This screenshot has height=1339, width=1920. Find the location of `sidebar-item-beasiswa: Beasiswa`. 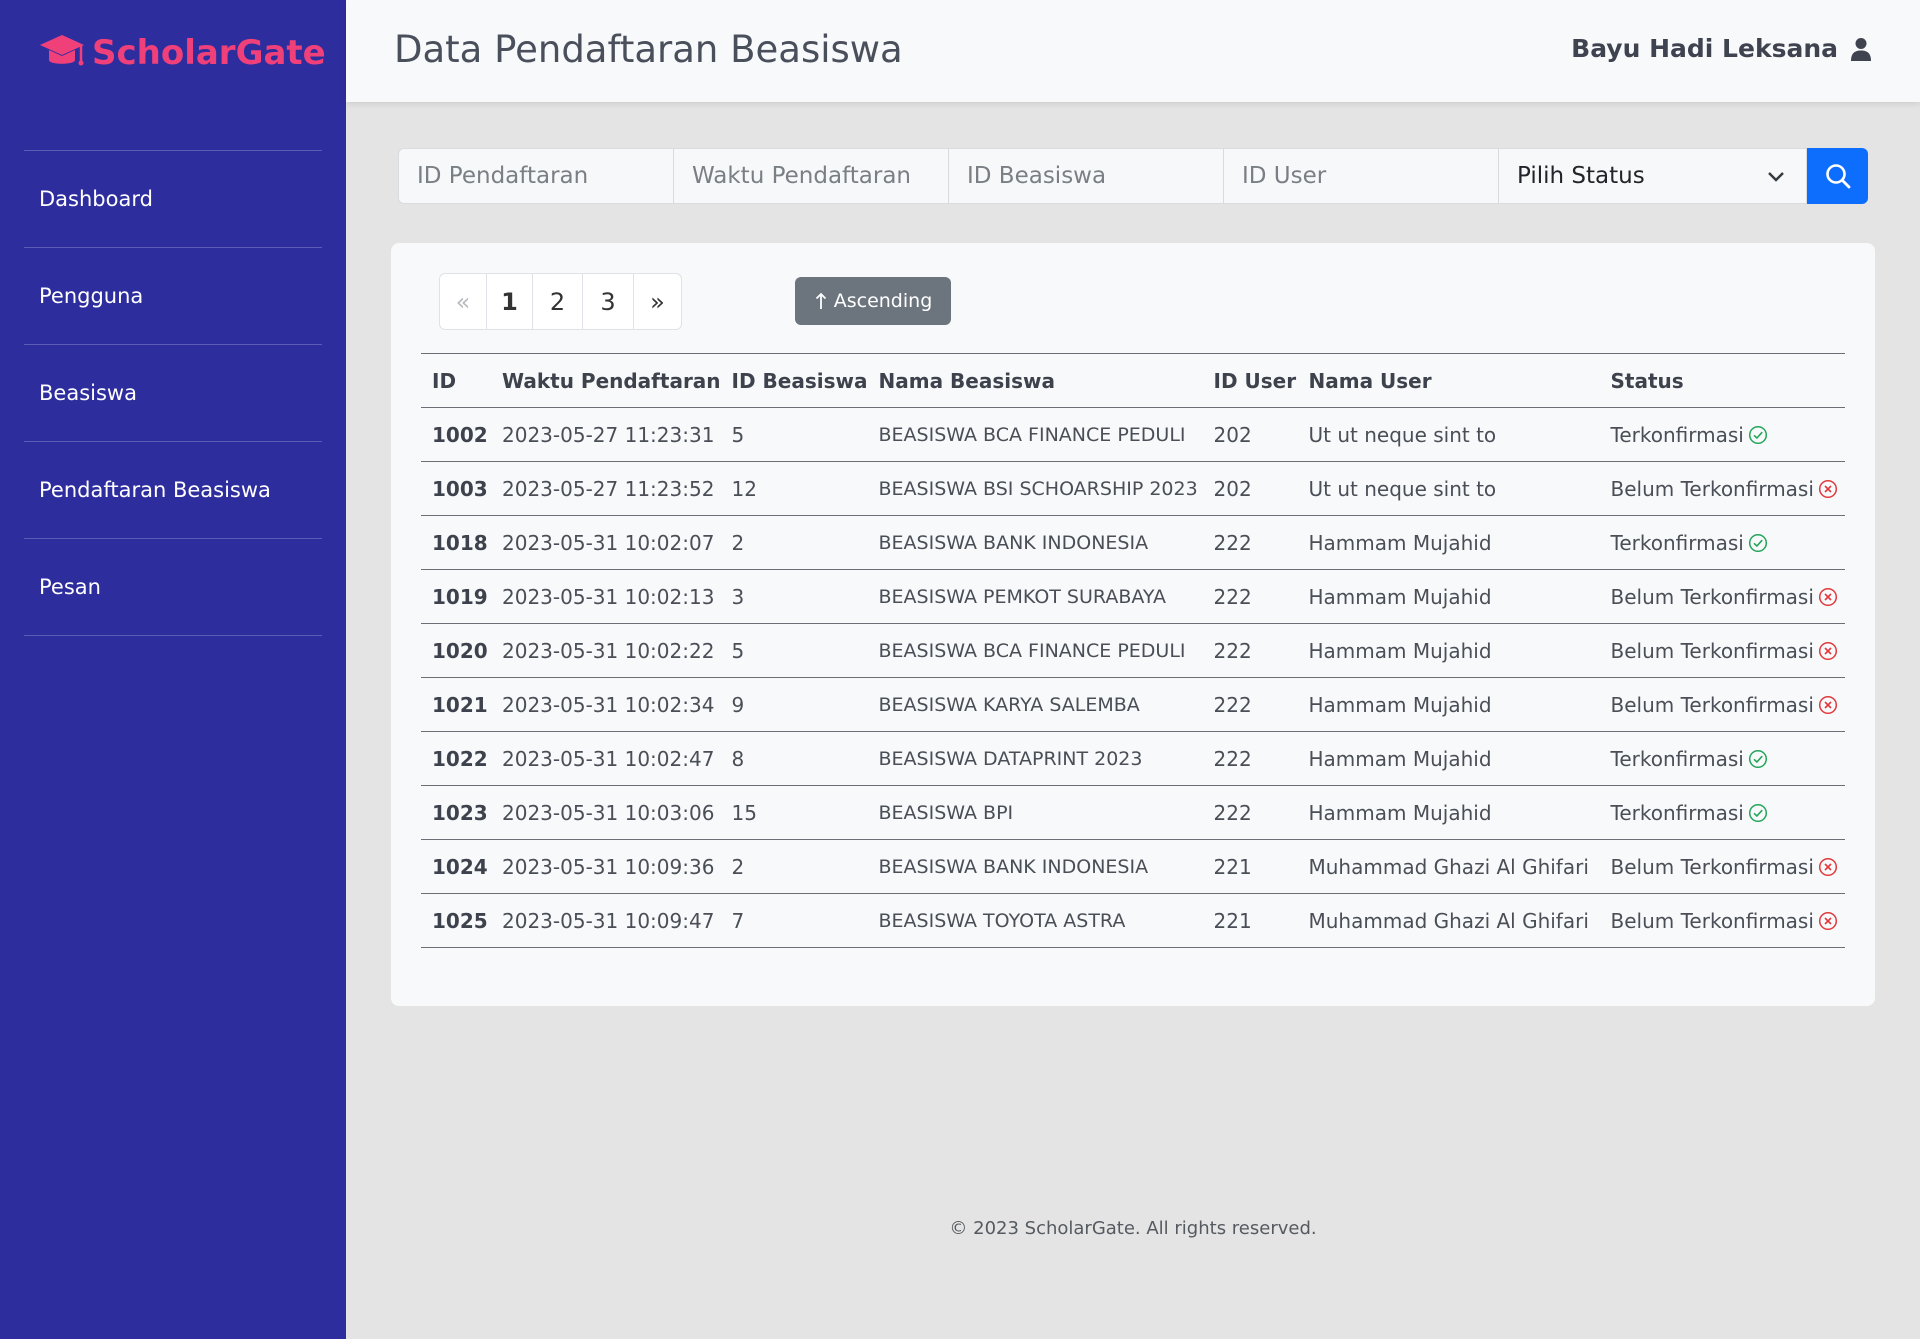

sidebar-item-beasiswa: Beasiswa is located at coordinates (173, 393).